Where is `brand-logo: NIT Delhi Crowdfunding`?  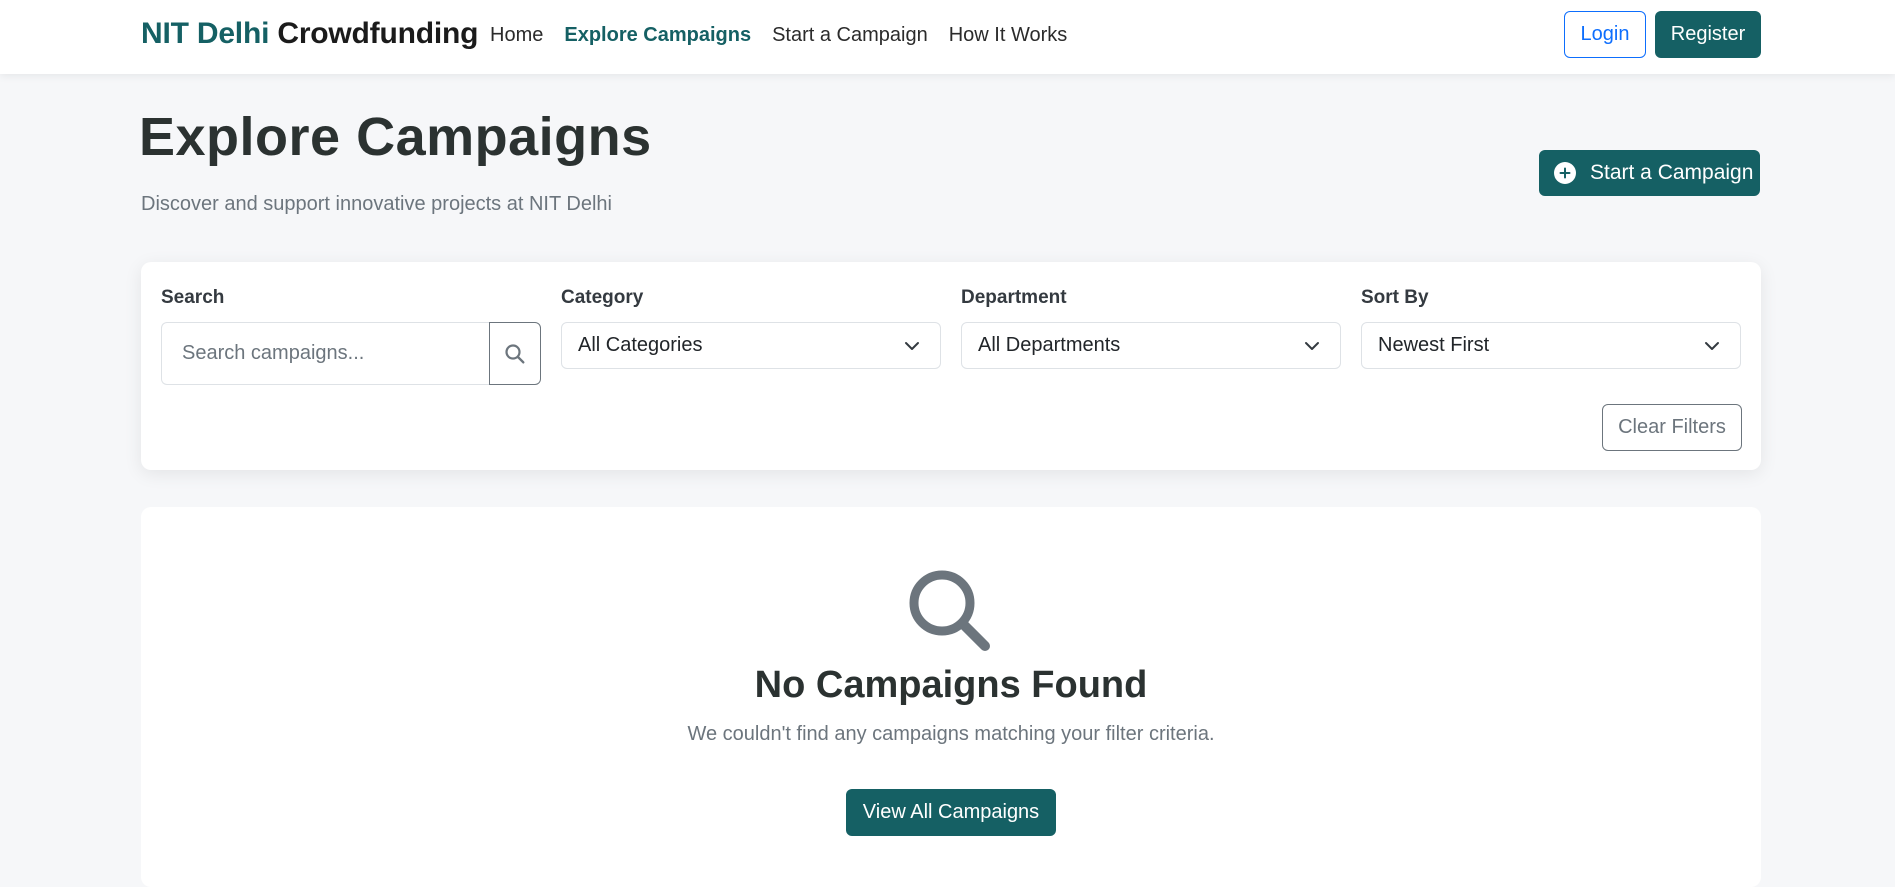
brand-logo: NIT Delhi Crowdfunding is located at coordinates (309, 34).